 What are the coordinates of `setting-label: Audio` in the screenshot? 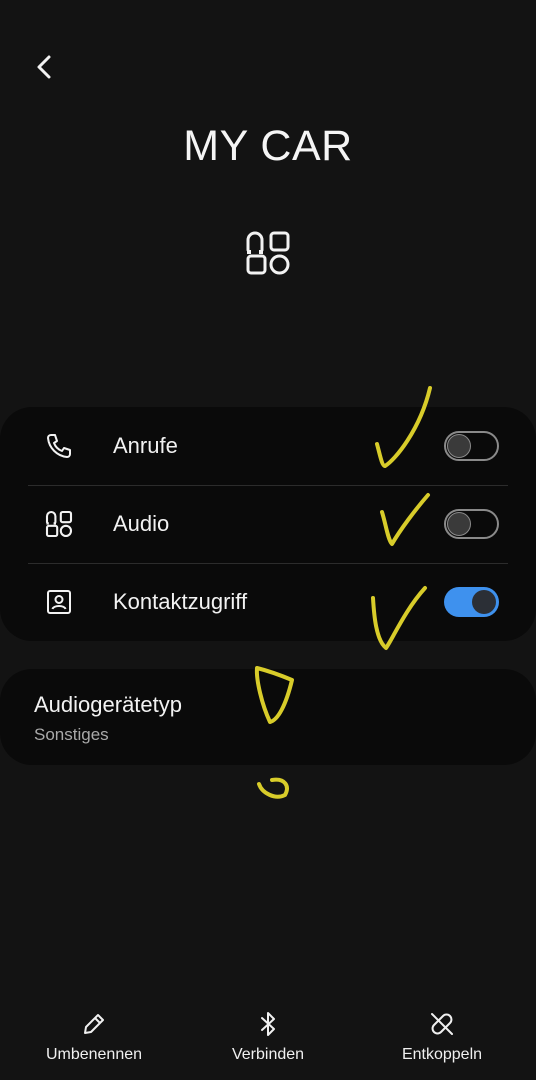 It's located at (141, 523).